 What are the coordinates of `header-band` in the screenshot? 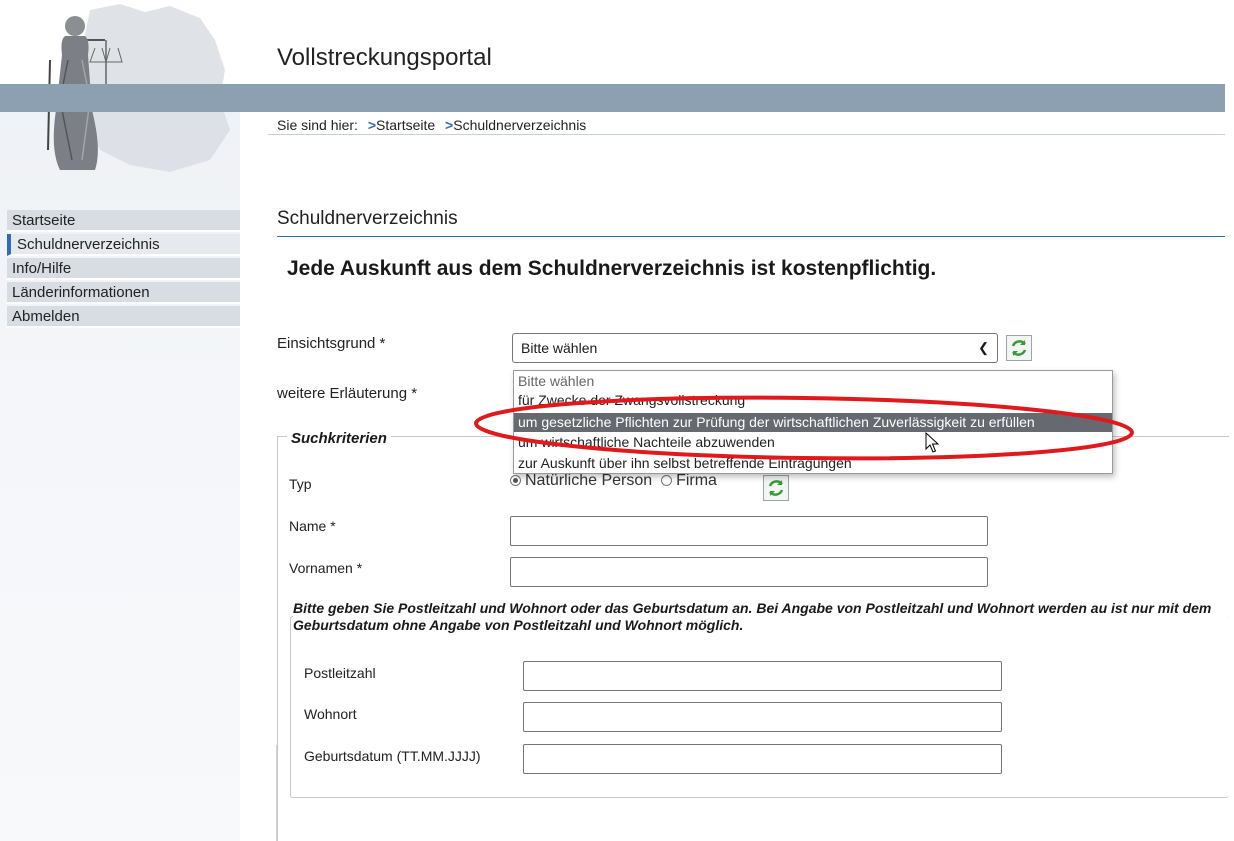 It's located at (612, 98).